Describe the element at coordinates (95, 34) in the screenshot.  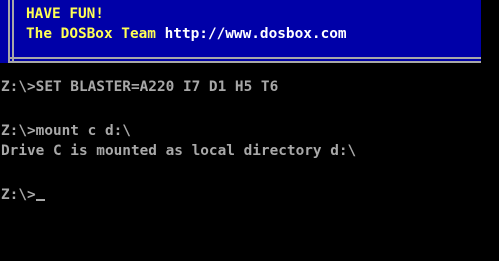
I see `banner-team-text: The DOSBox Team` at that location.